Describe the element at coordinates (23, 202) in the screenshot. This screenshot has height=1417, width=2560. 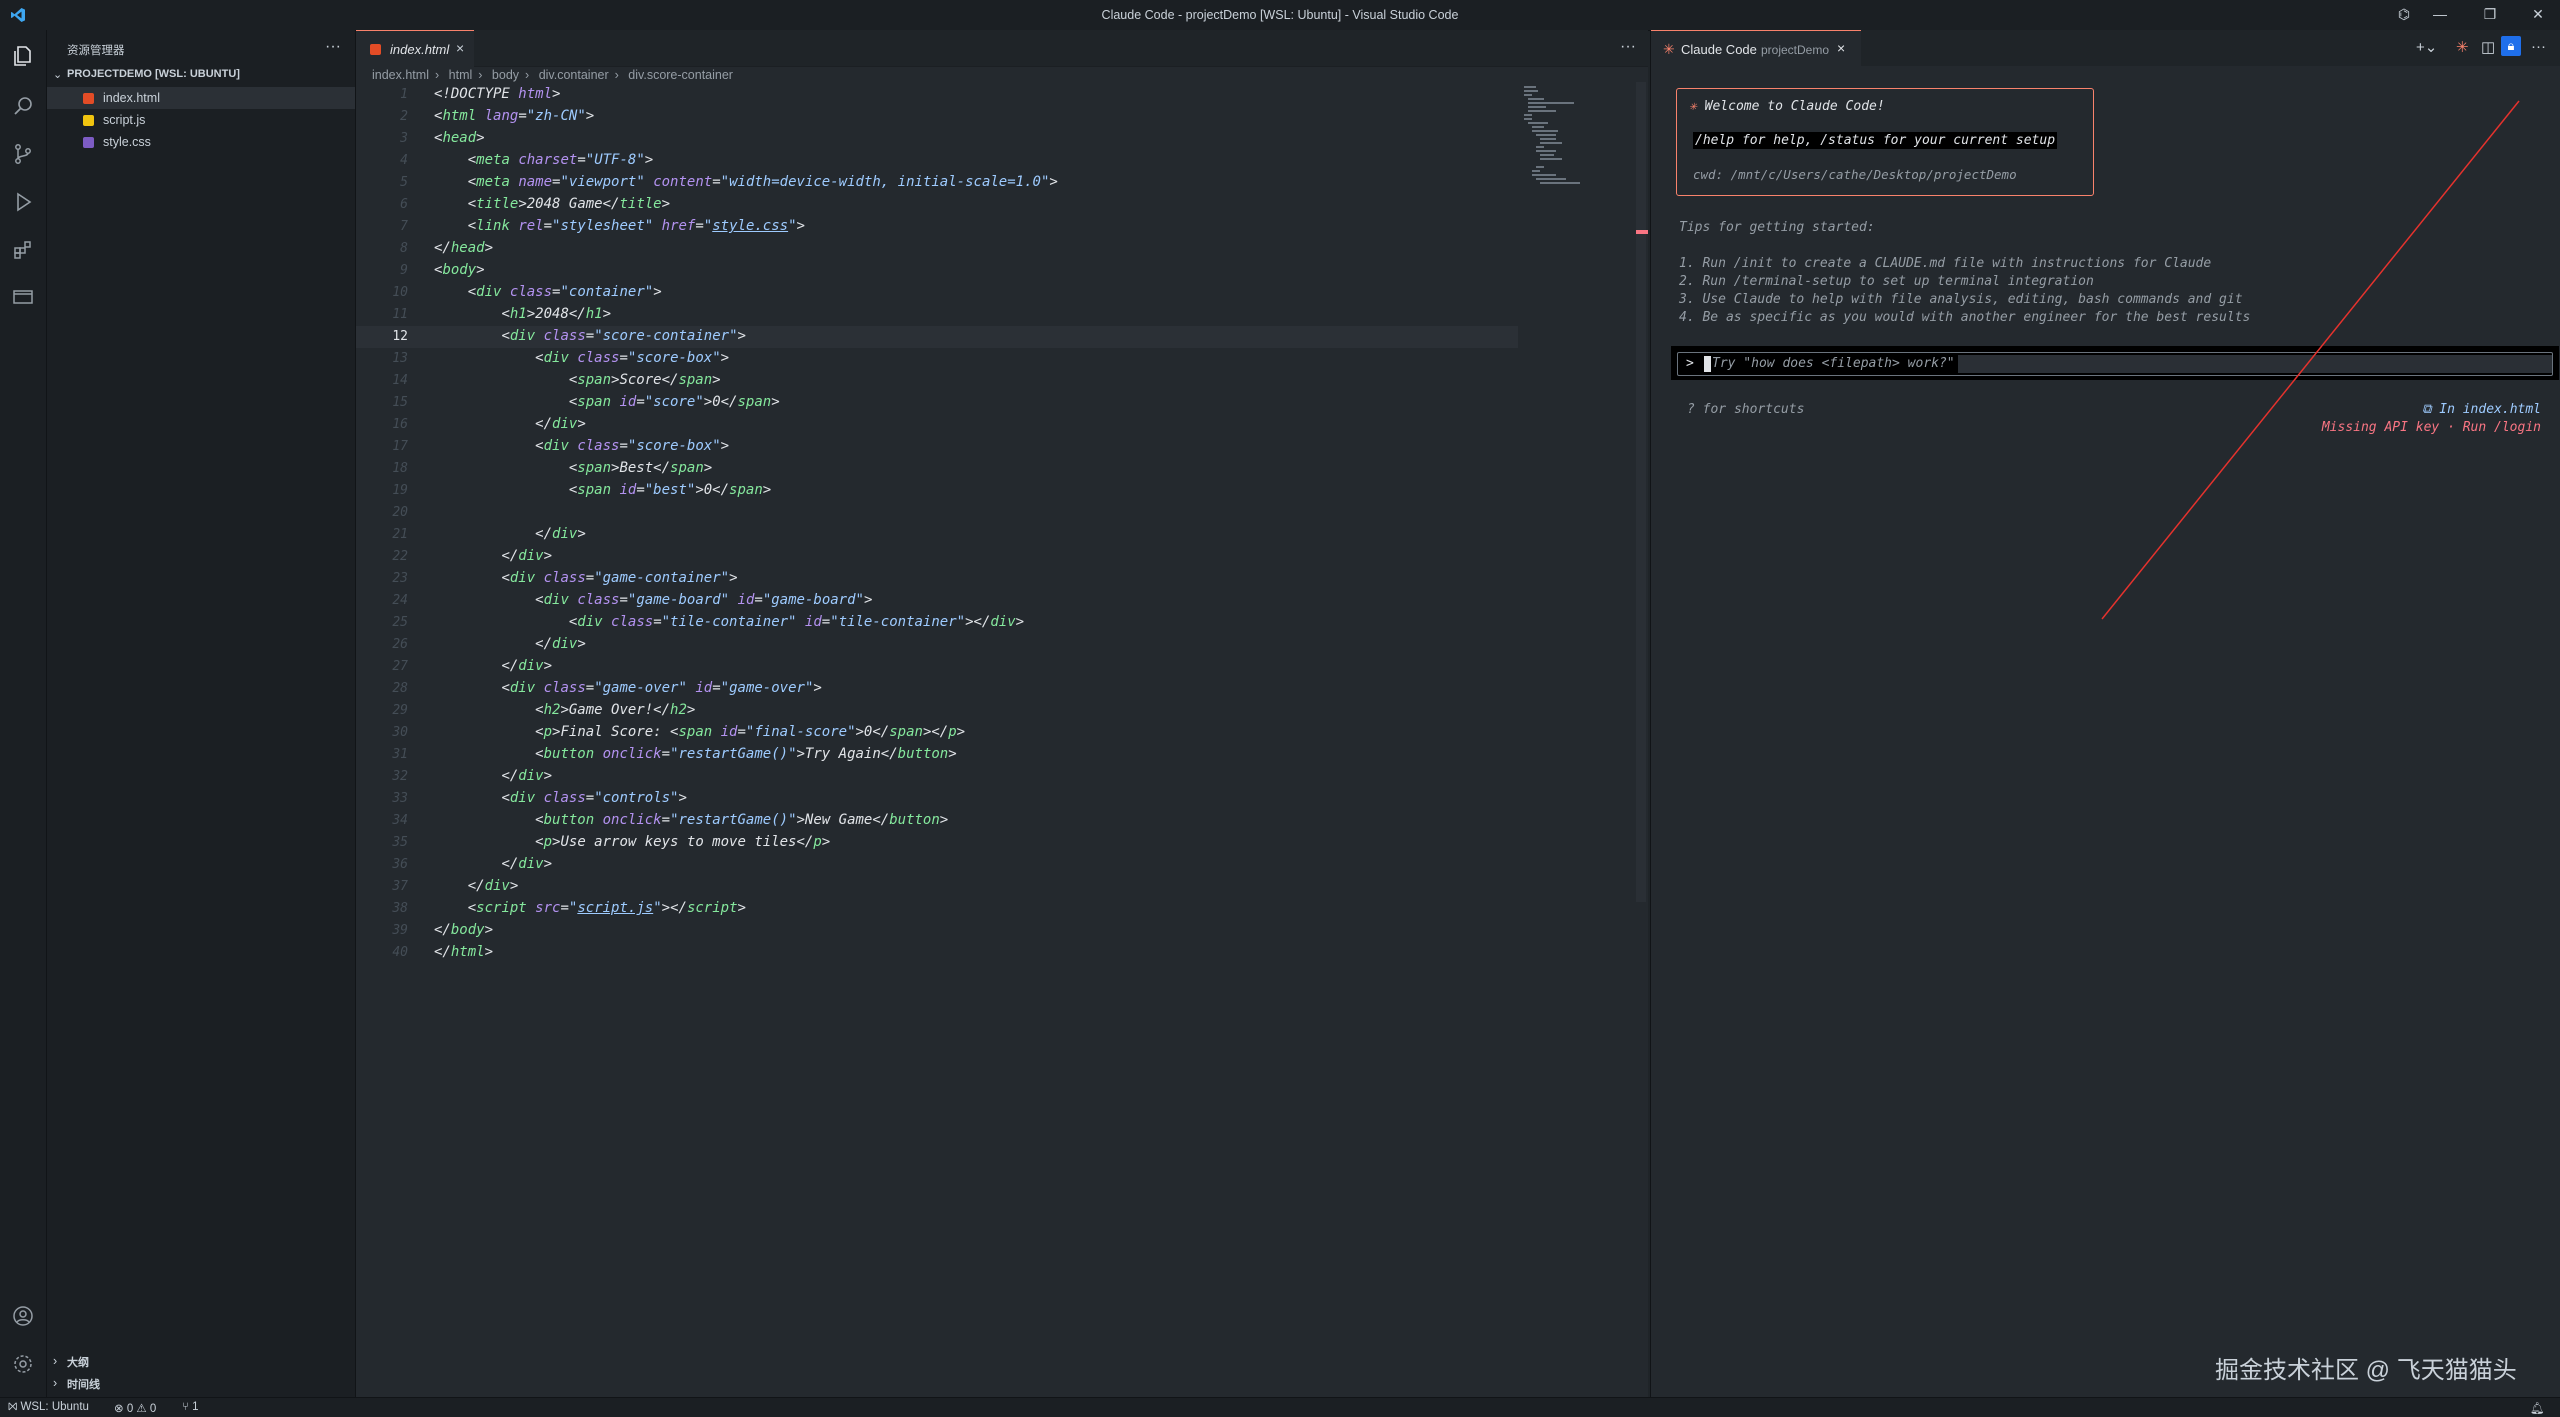
I see `run-debug-icon` at that location.